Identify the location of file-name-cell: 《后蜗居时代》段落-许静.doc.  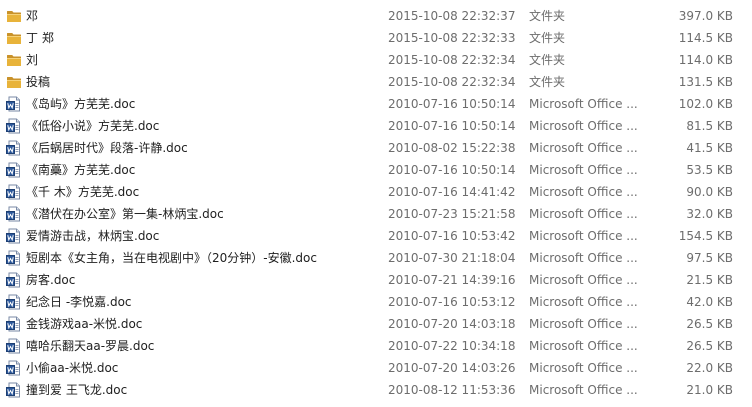
(194, 148).